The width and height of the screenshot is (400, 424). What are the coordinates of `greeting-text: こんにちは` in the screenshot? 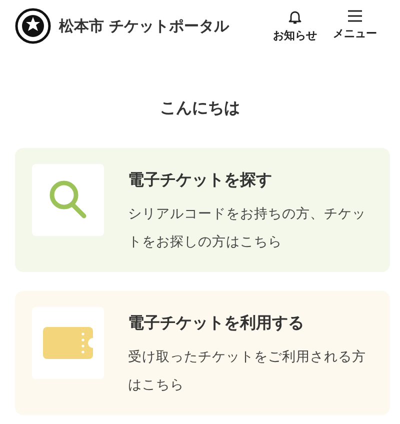 It's located at (200, 108).